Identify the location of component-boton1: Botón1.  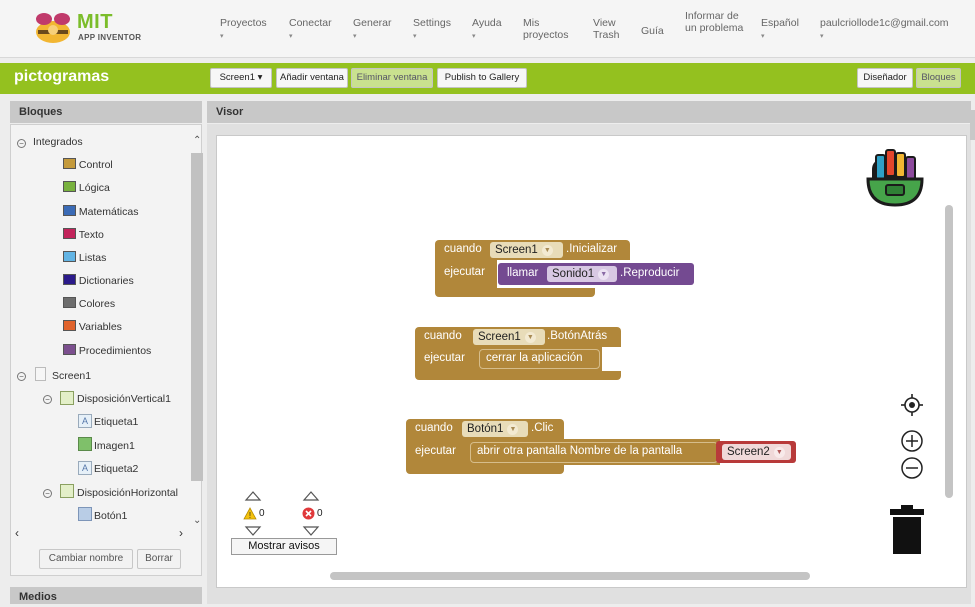
(110, 516).